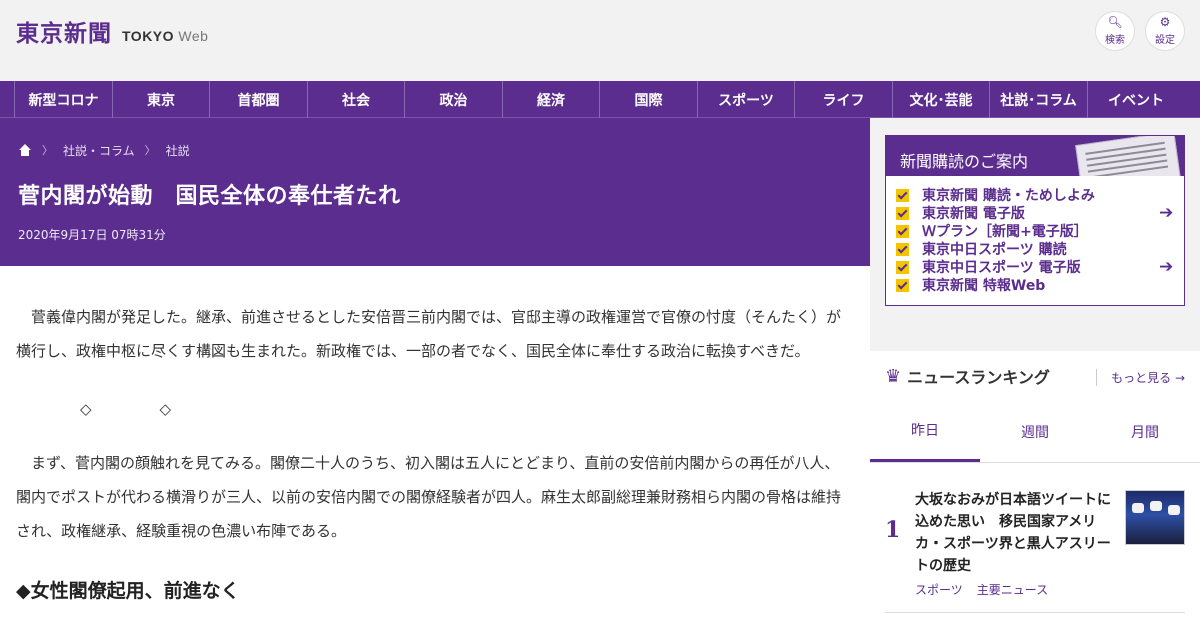 The height and width of the screenshot is (630, 1200). I want to click on gear-icon: ⚙︎, so click(1165, 22).